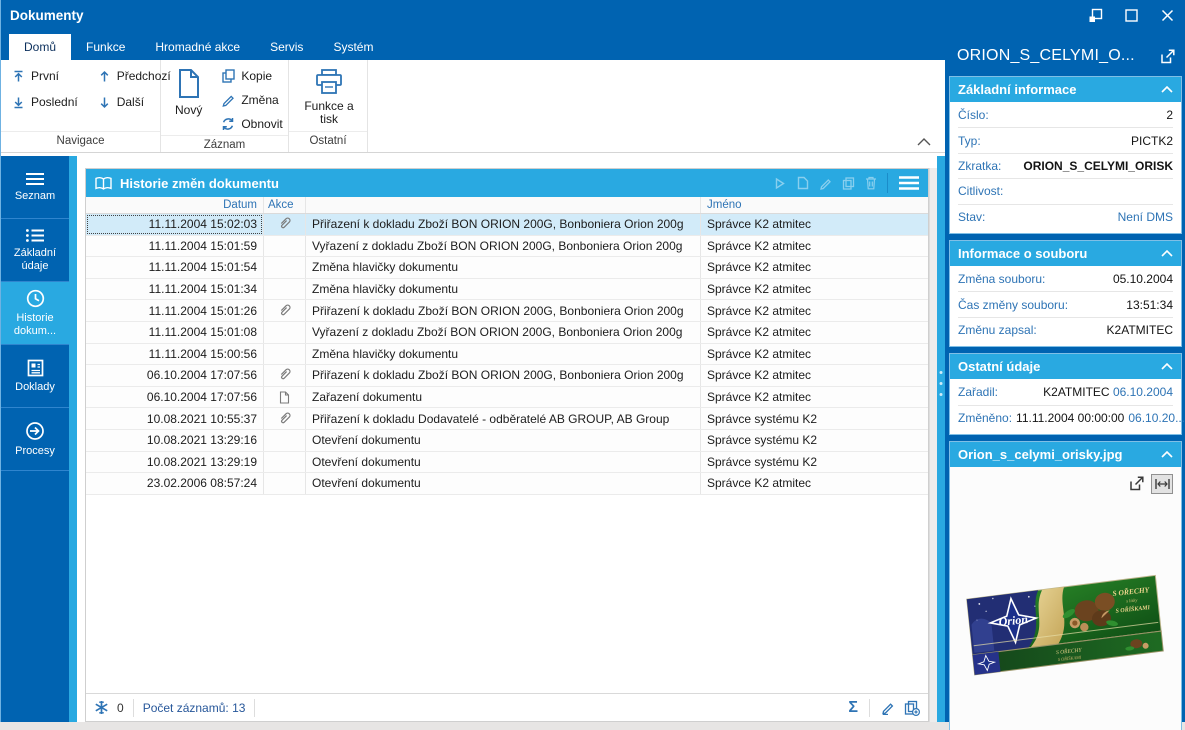 This screenshot has width=1185, height=730. What do you see at coordinates (802, 183) in the screenshot?
I see `new-doc-icon` at bounding box center [802, 183].